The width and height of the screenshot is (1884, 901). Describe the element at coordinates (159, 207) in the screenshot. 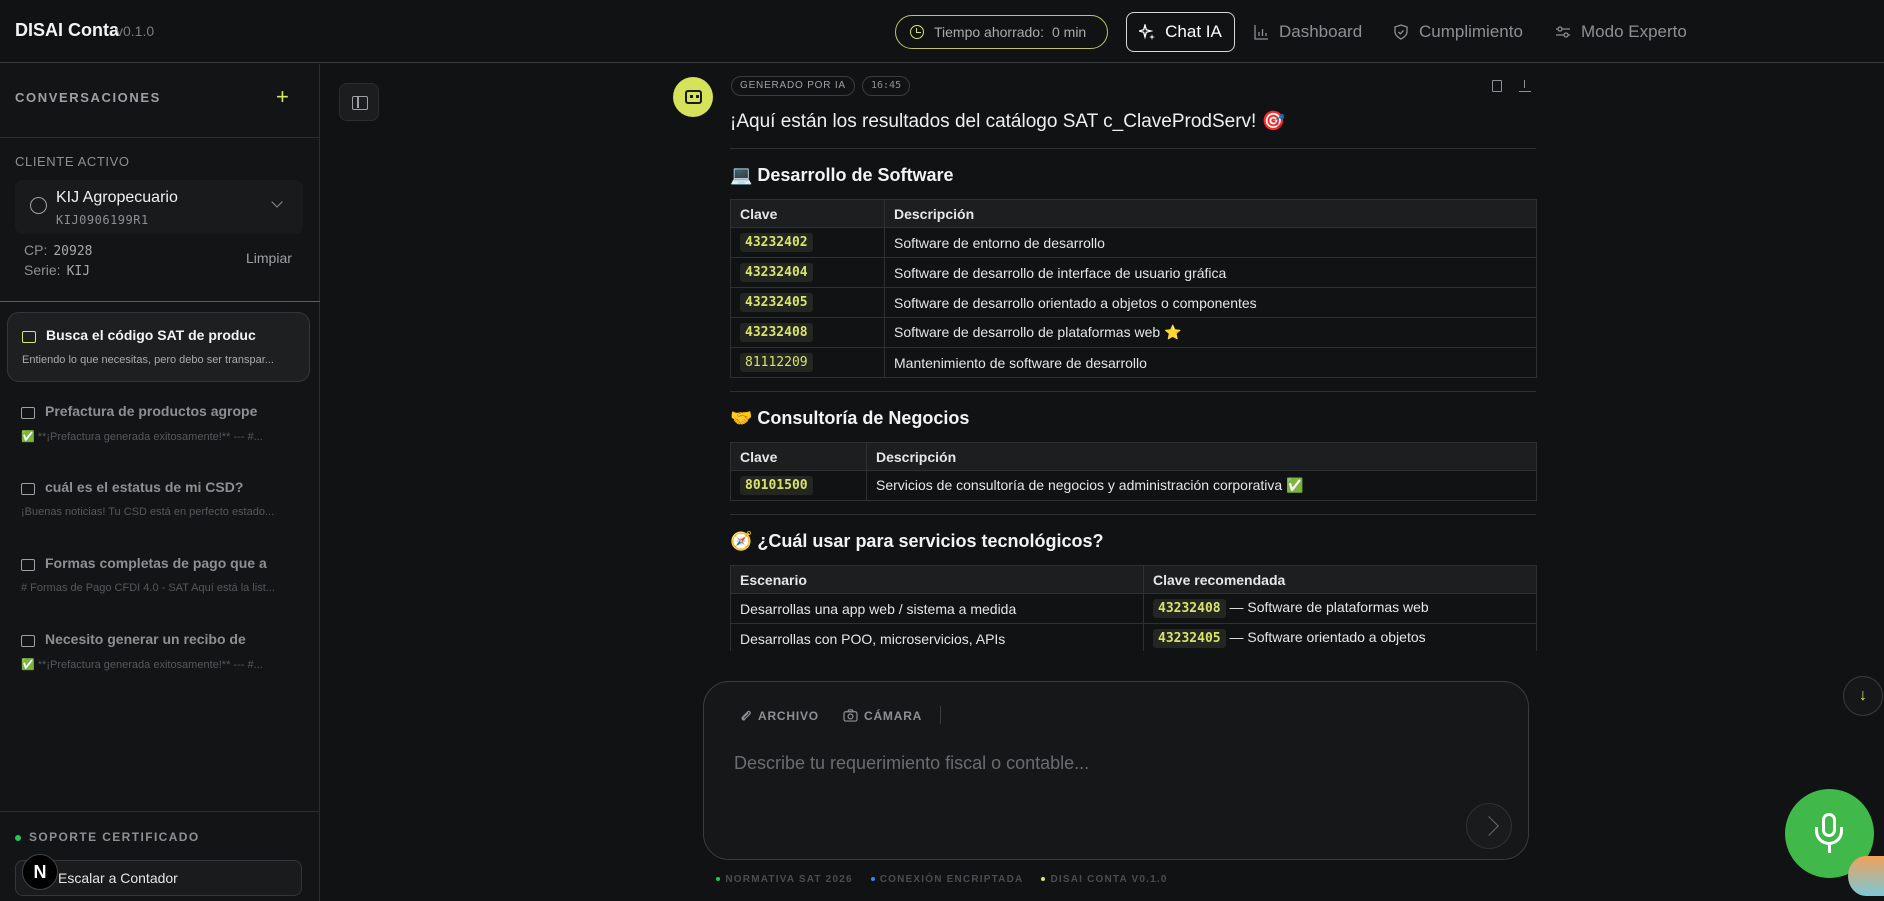

I see `client-selector: KIJ Agropecuario KIJ0906199R1` at that location.